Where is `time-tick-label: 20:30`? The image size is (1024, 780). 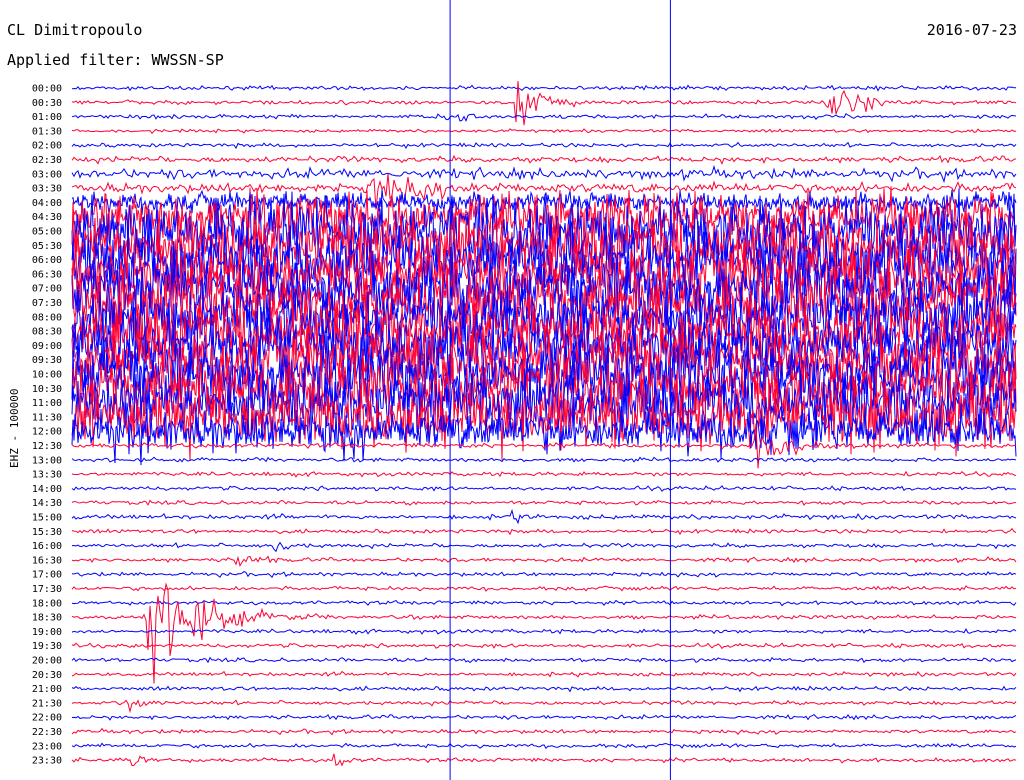
time-tick-label: 20:30 is located at coordinates (47, 675).